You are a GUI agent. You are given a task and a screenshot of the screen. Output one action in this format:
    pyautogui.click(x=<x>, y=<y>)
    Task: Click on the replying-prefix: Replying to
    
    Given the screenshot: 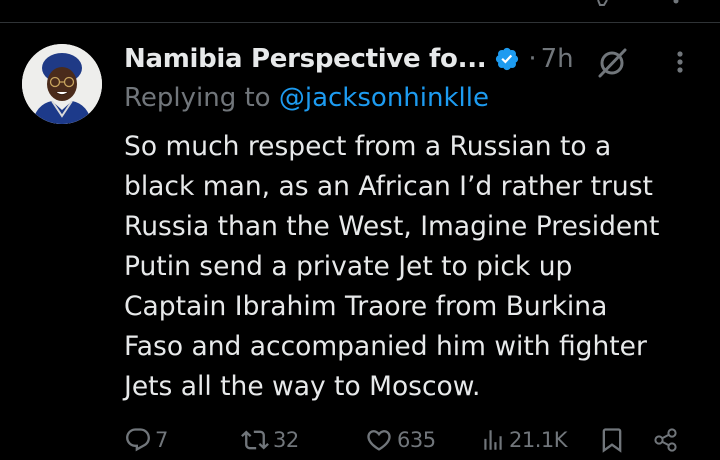 What is the action you would take?
    pyautogui.click(x=201, y=98)
    